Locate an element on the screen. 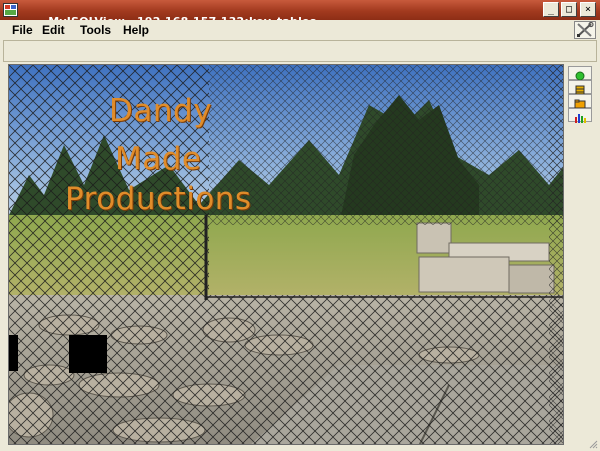 The width and height of the screenshot is (600, 451). maximize-button: □ is located at coordinates (569, 9).